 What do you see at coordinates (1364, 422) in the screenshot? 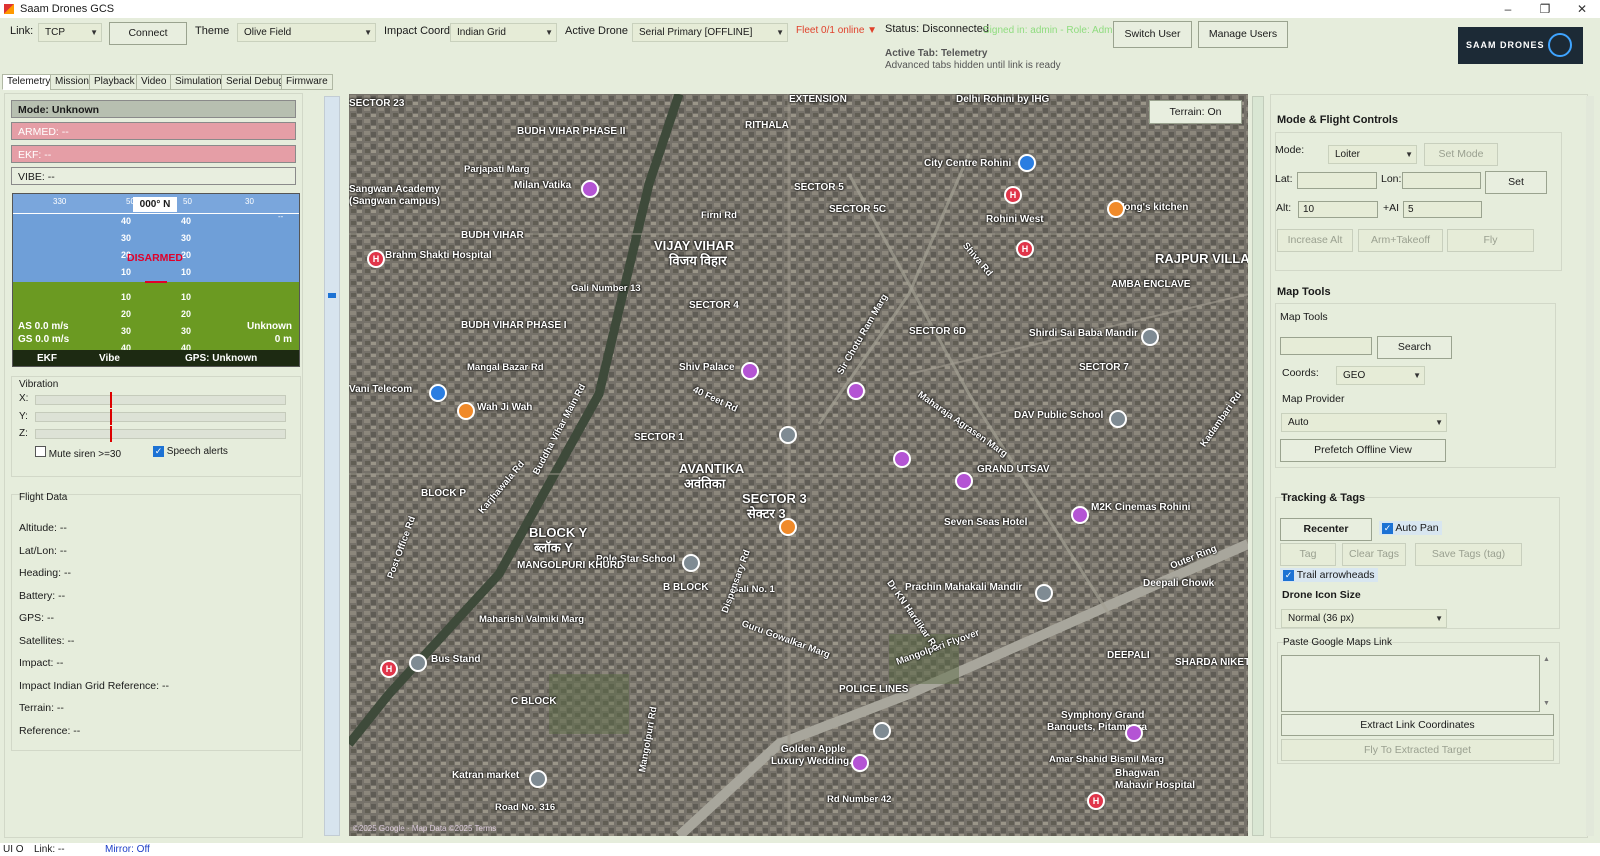
I see `map-provider-select: Auto ▼` at bounding box center [1364, 422].